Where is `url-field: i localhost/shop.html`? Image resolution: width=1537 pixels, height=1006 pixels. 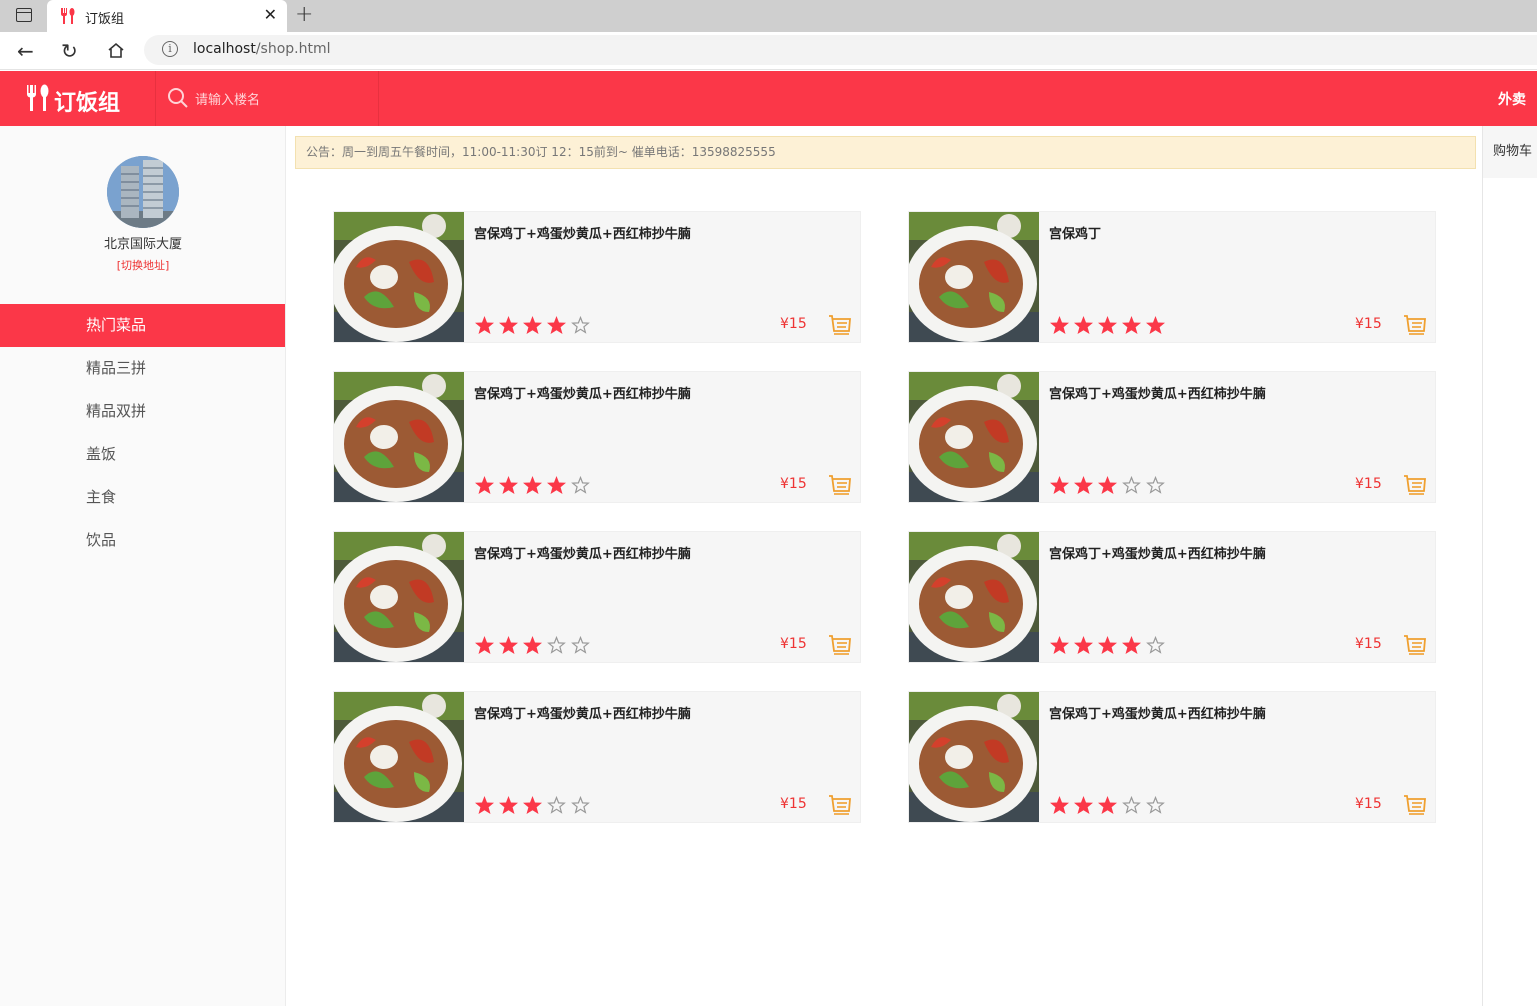
url-field: i localhost/shop.html is located at coordinates (840, 50).